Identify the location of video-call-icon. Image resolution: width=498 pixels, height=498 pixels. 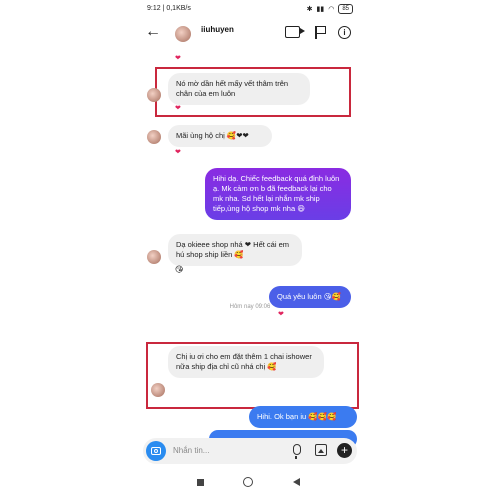
(295, 32).